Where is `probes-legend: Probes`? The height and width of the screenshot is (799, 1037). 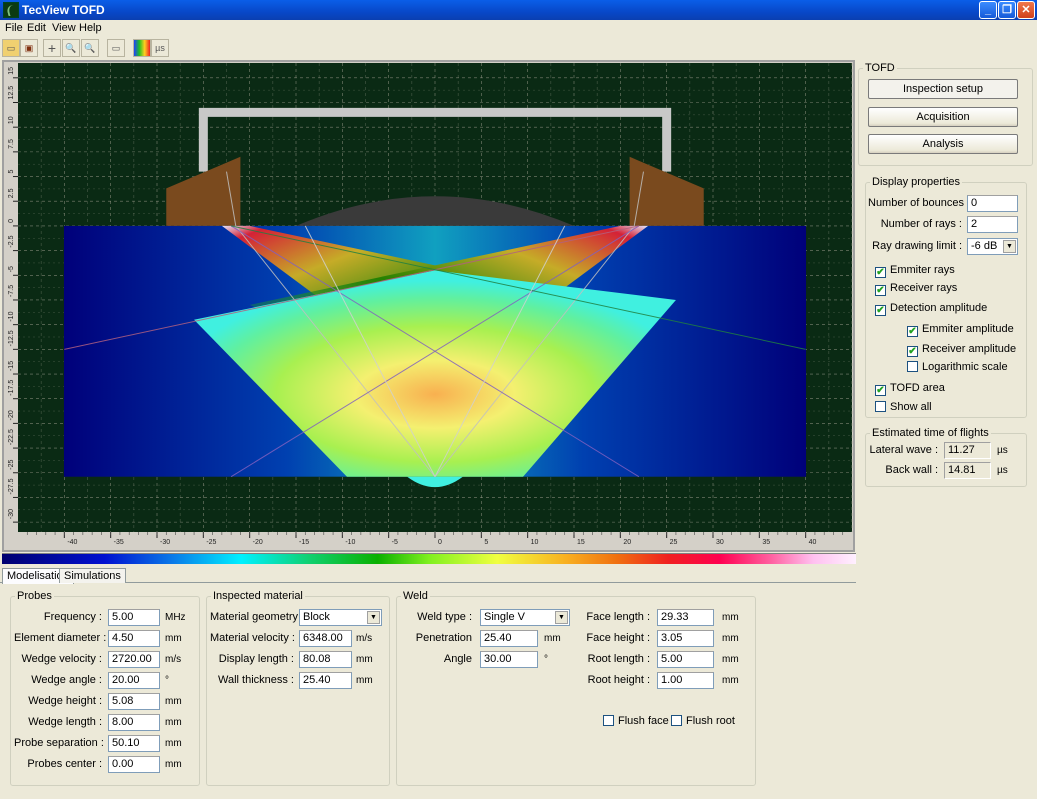
probes-legend: Probes is located at coordinates (34, 596).